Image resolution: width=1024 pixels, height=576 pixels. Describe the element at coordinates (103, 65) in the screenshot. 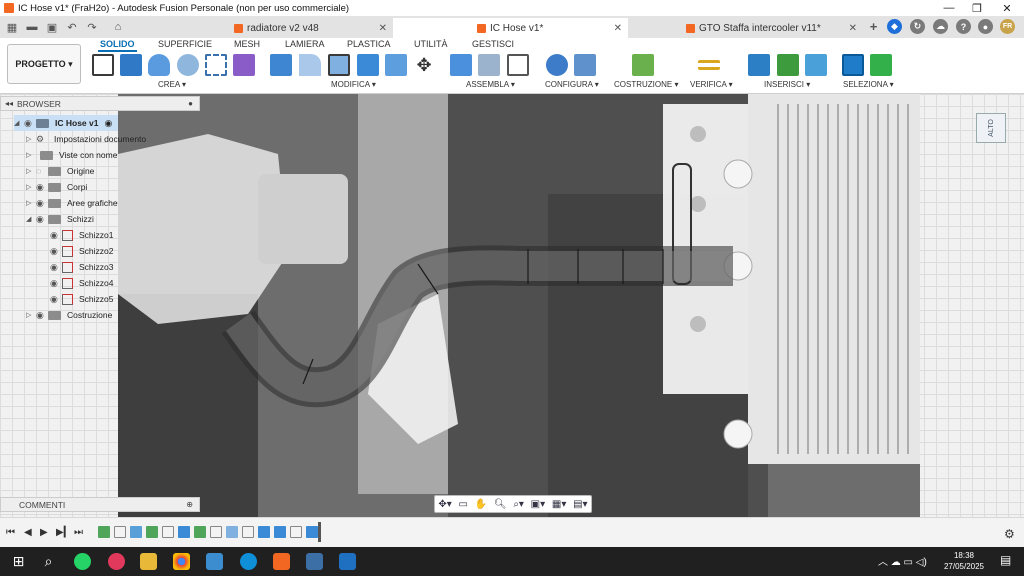

I see `create-sketch-icon` at that location.